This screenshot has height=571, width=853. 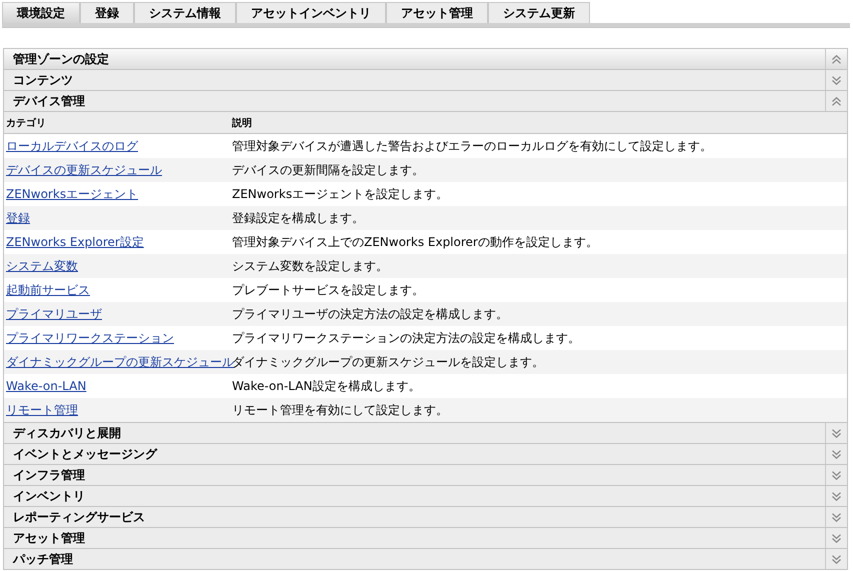 What do you see at coordinates (370, 314) in the screenshot?
I see `description-text: プライマリユーザの決定方法の設定を構成します。` at bounding box center [370, 314].